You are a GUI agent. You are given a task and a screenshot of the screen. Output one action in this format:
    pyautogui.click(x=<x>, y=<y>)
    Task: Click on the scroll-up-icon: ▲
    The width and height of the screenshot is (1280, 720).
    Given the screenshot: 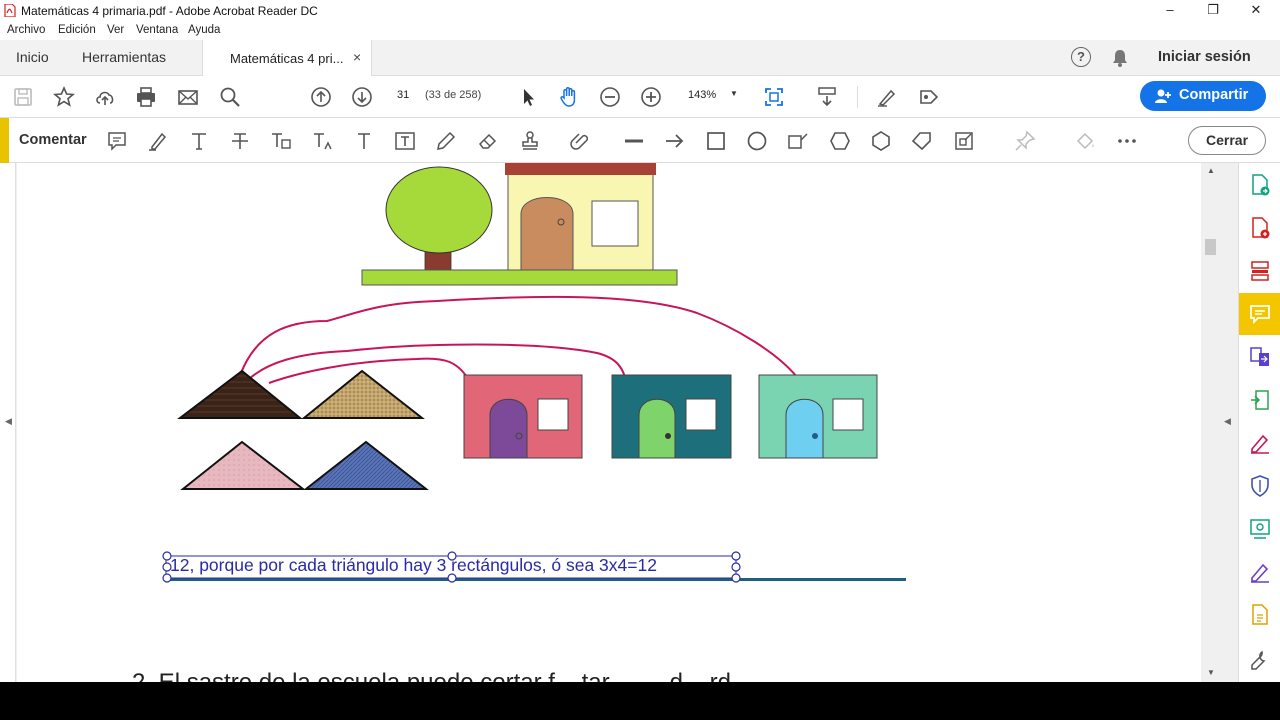 What is the action you would take?
    pyautogui.click(x=1211, y=170)
    